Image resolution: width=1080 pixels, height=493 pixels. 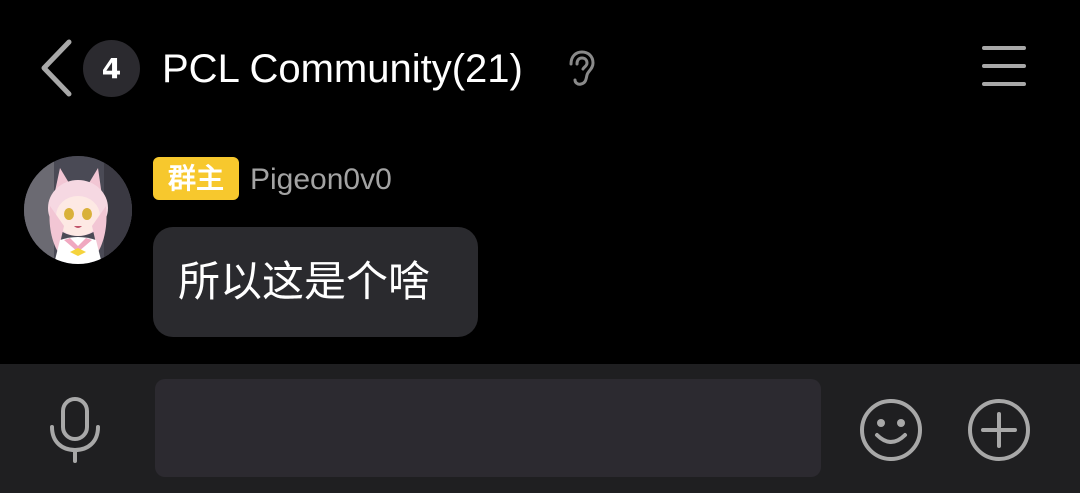 I want to click on menu-button, so click(x=1005, y=68).